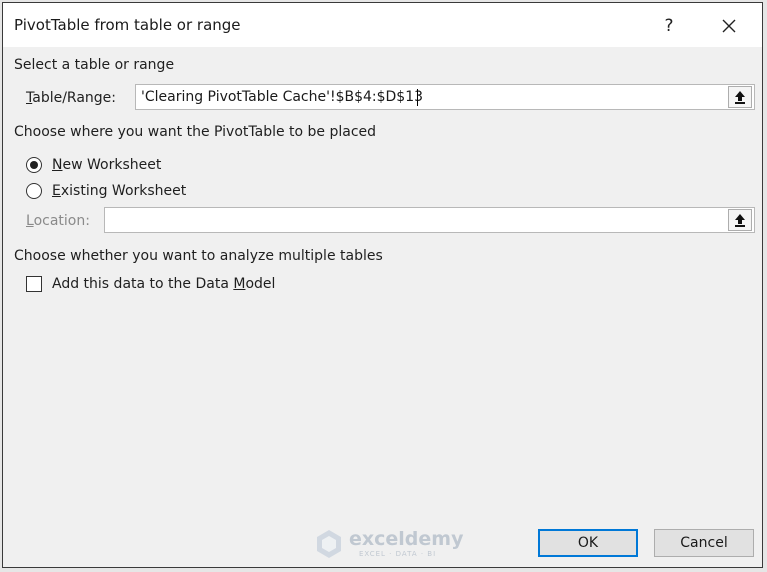  Describe the element at coordinates (163, 284) in the screenshot. I see `data-model-label: Add this data to the Data Model` at that location.